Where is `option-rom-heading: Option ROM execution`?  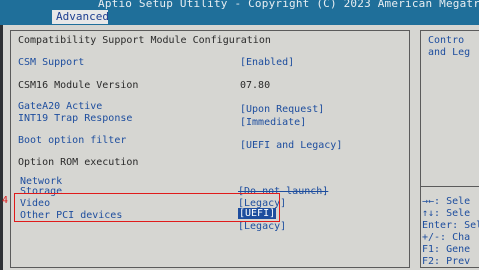 option-rom-heading: Option ROM execution is located at coordinates (78, 162).